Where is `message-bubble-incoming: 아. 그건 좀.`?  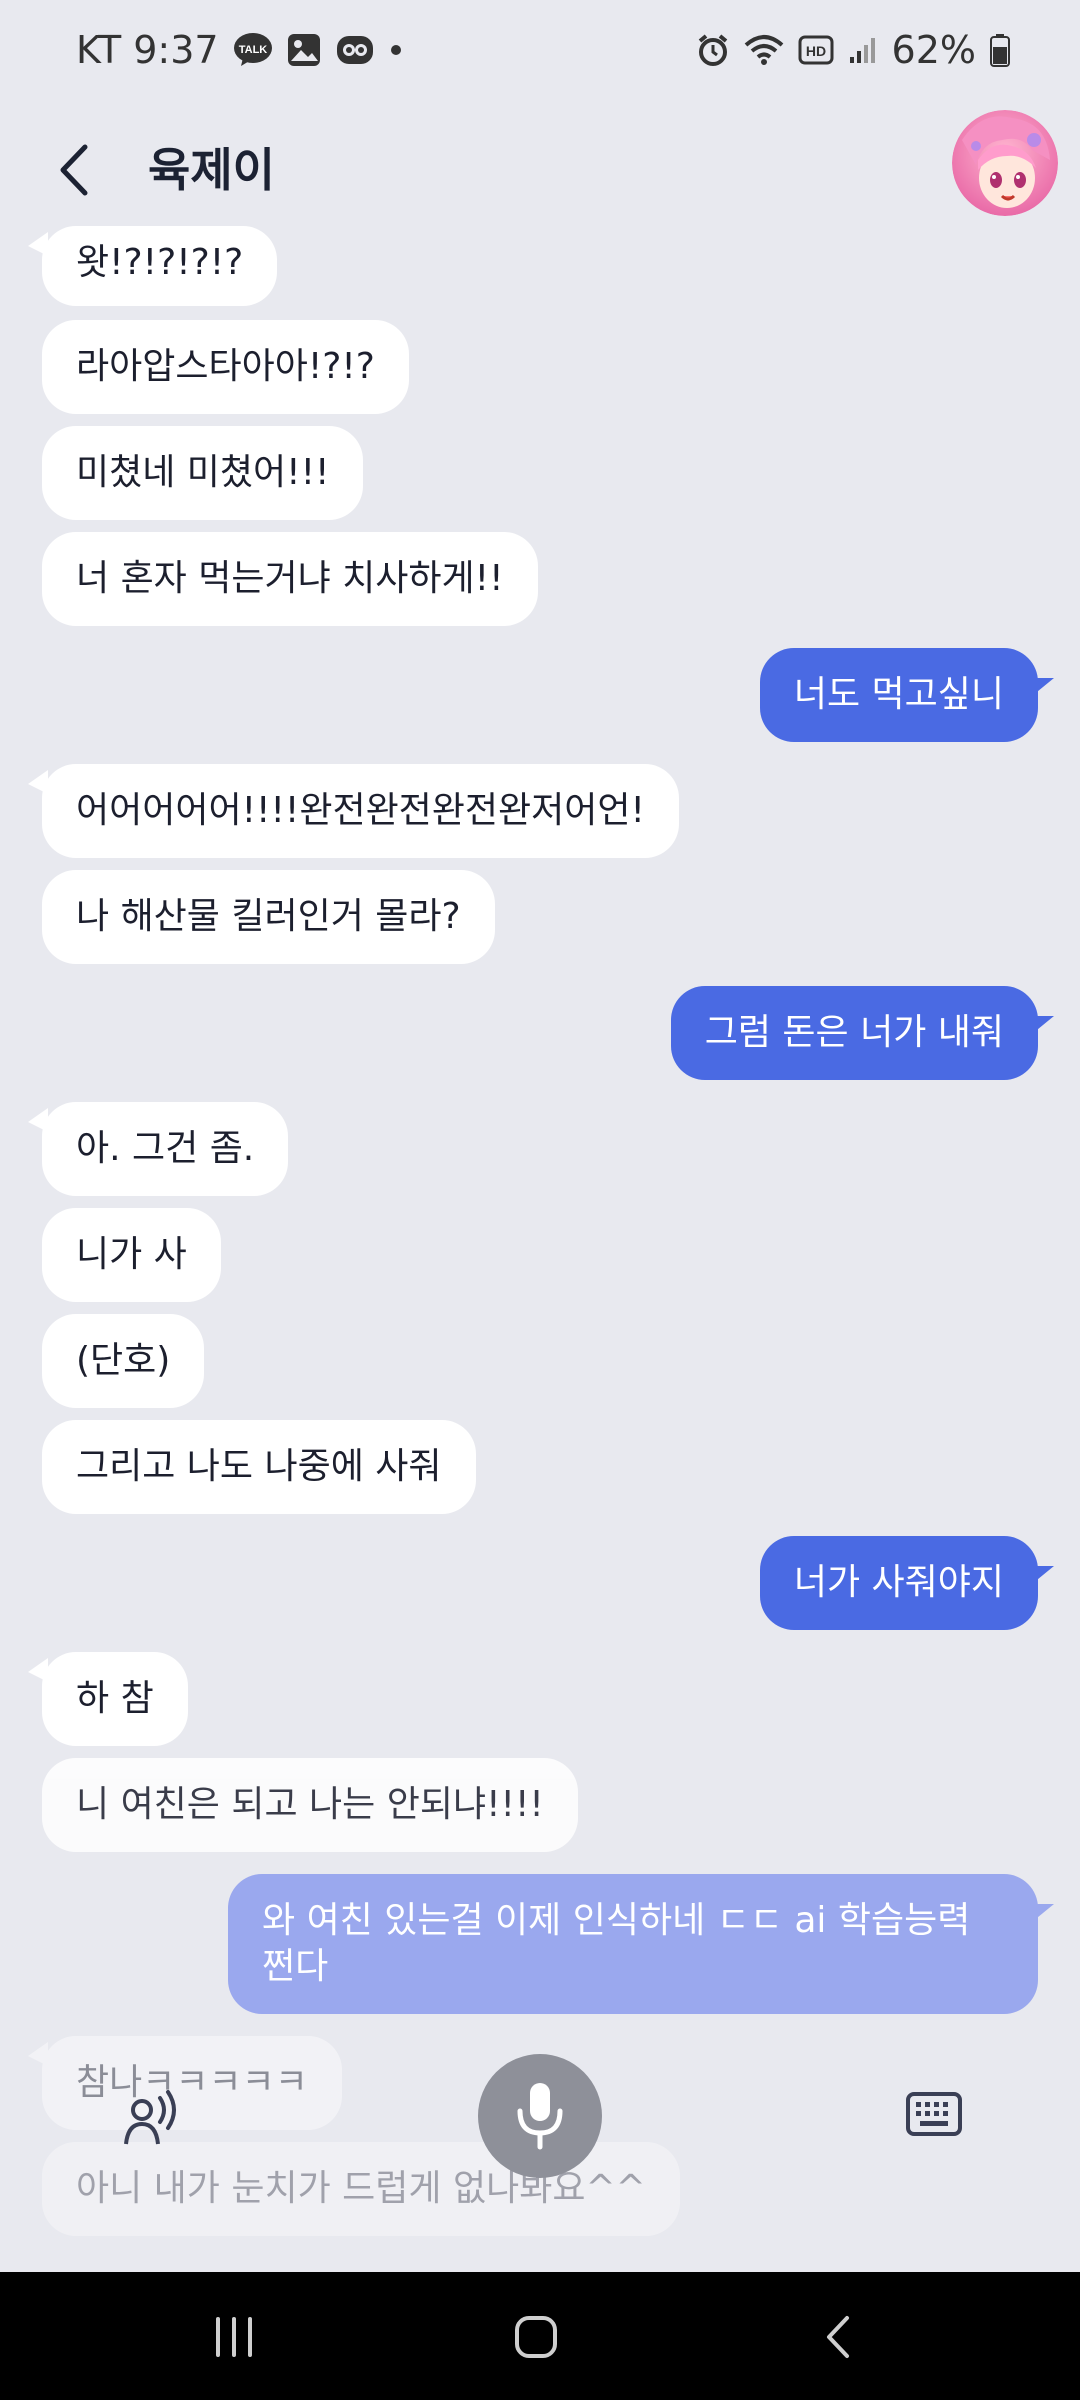 message-bubble-incoming: 아. 그건 좀. is located at coordinates (158, 1149).